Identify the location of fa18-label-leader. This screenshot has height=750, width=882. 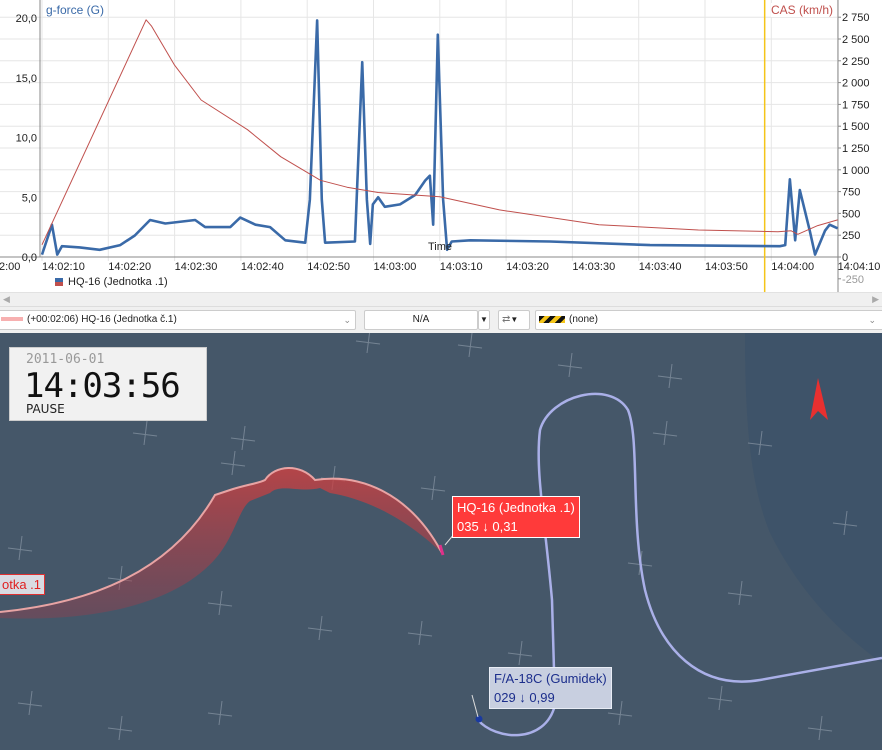
(475, 706).